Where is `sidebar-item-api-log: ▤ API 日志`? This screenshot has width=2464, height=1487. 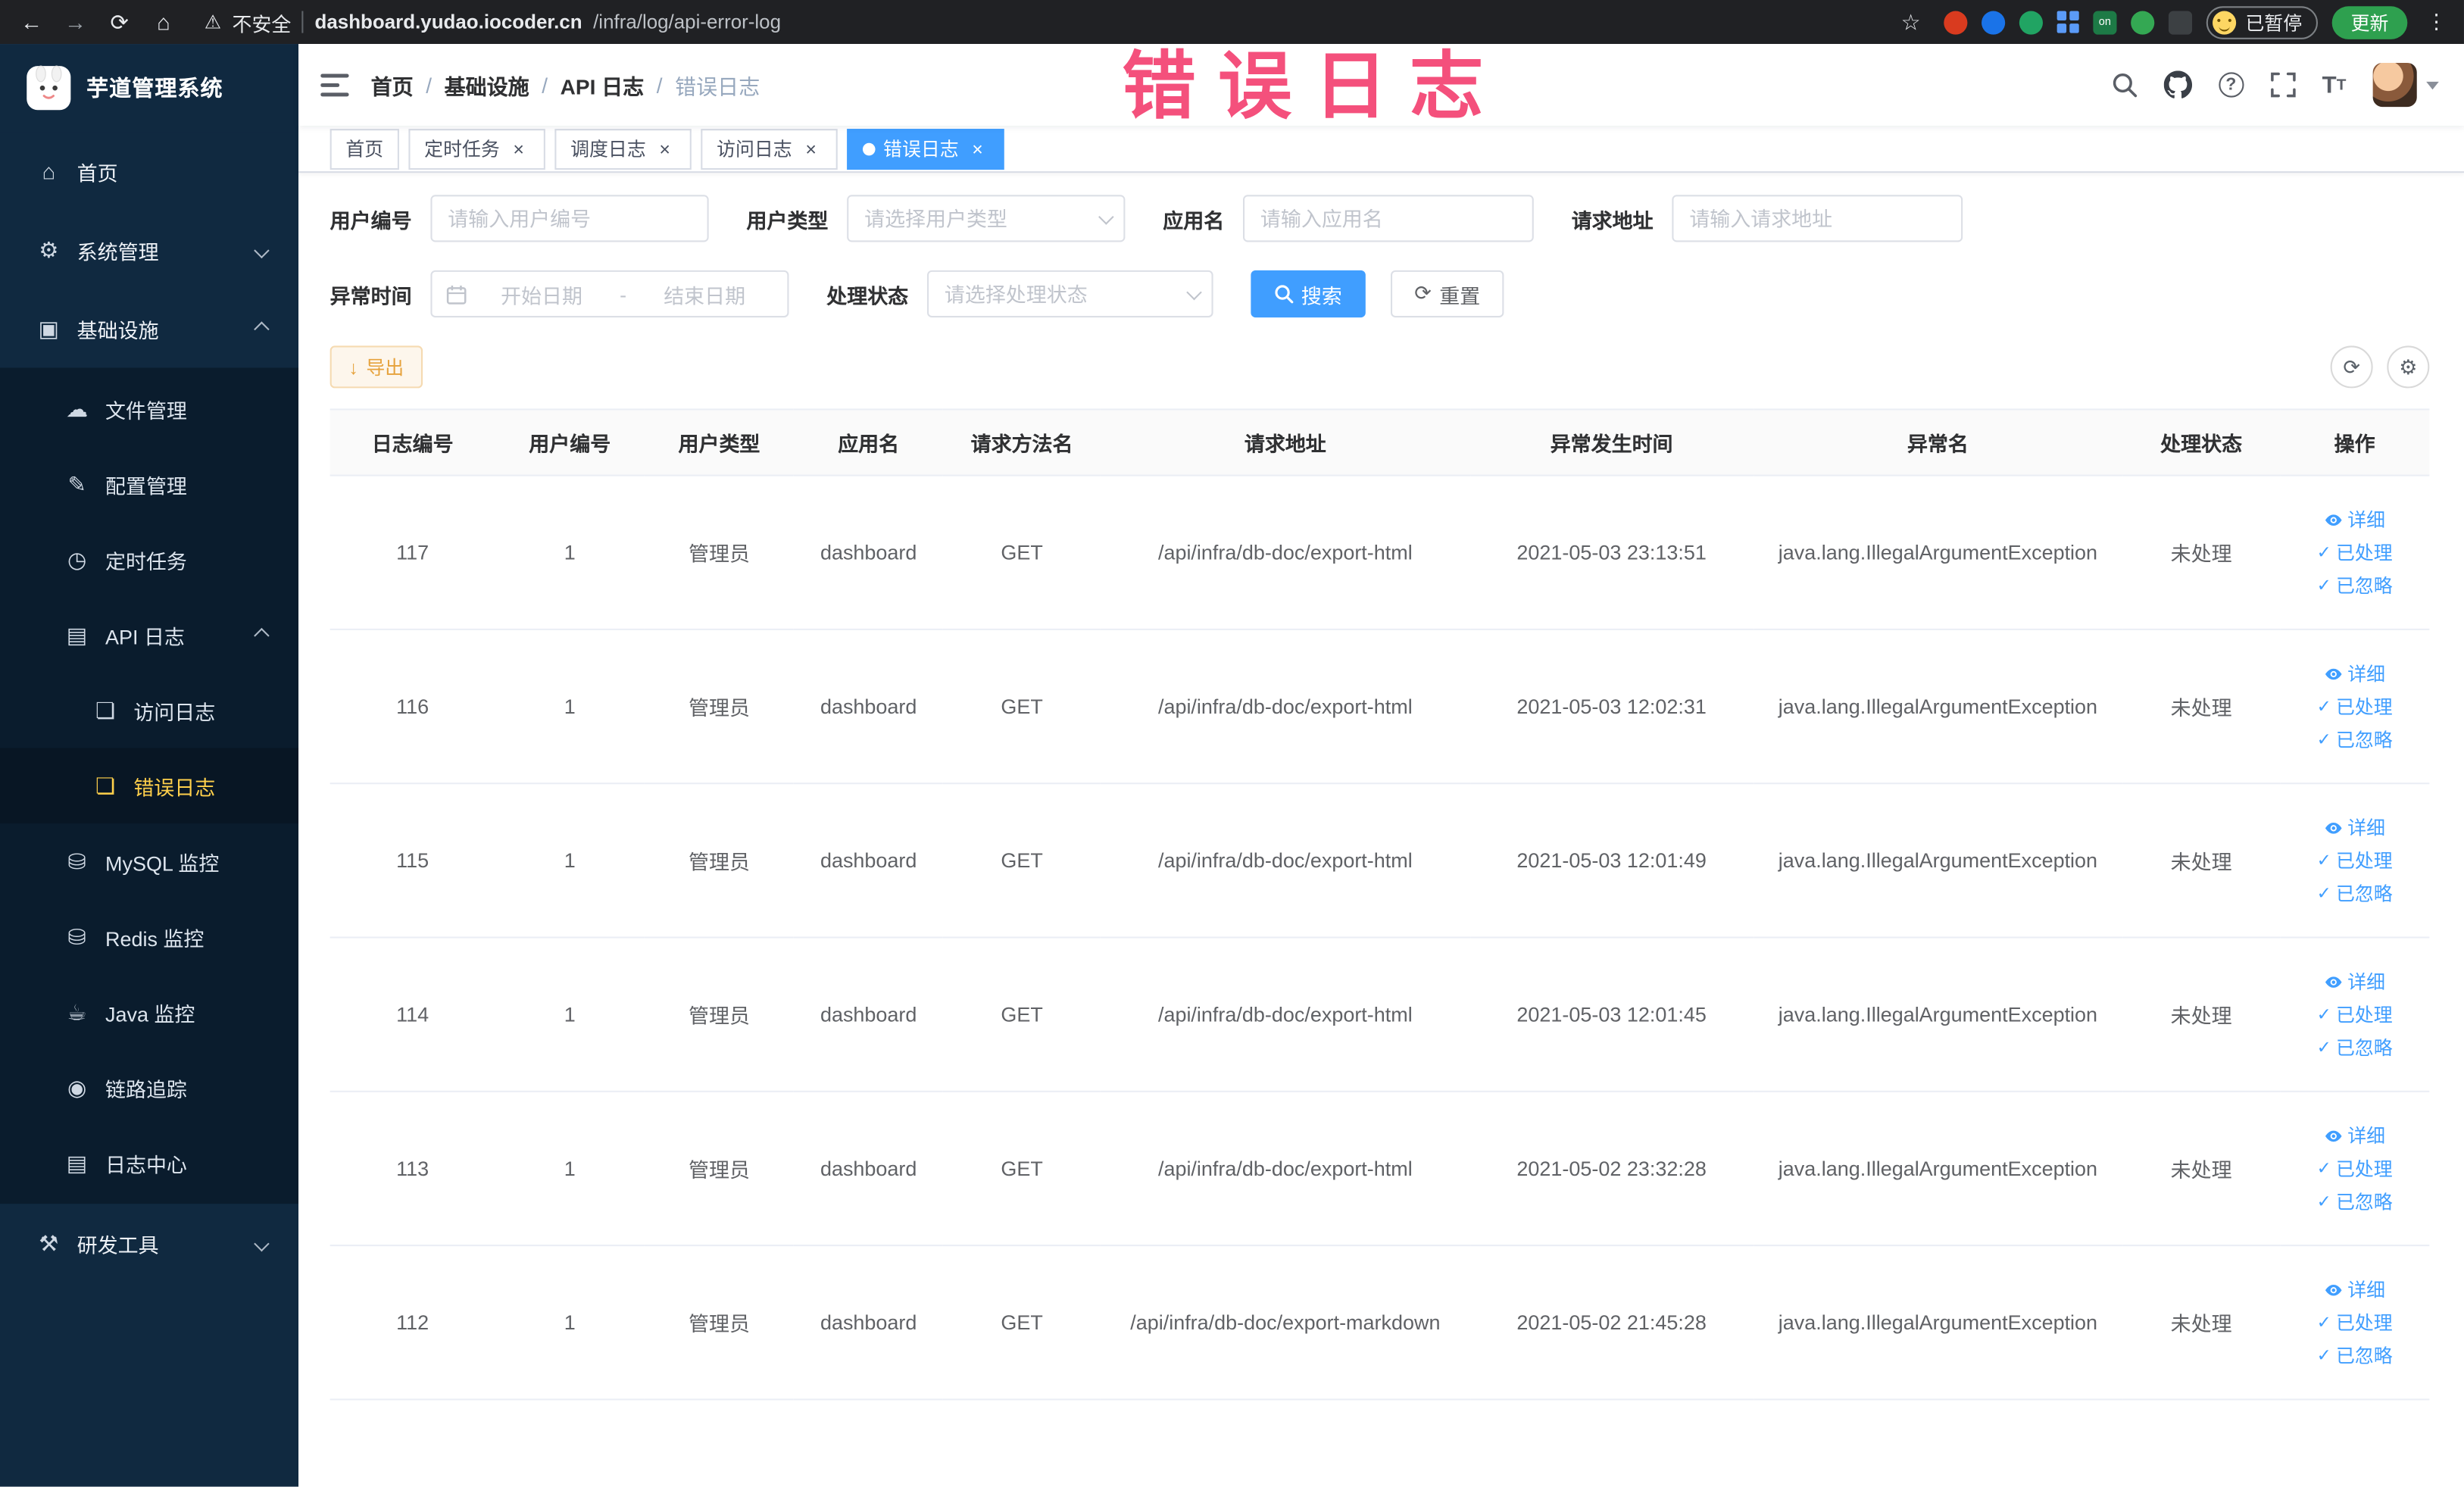 sidebar-item-api-log: ▤ API 日志 is located at coordinates (149, 635).